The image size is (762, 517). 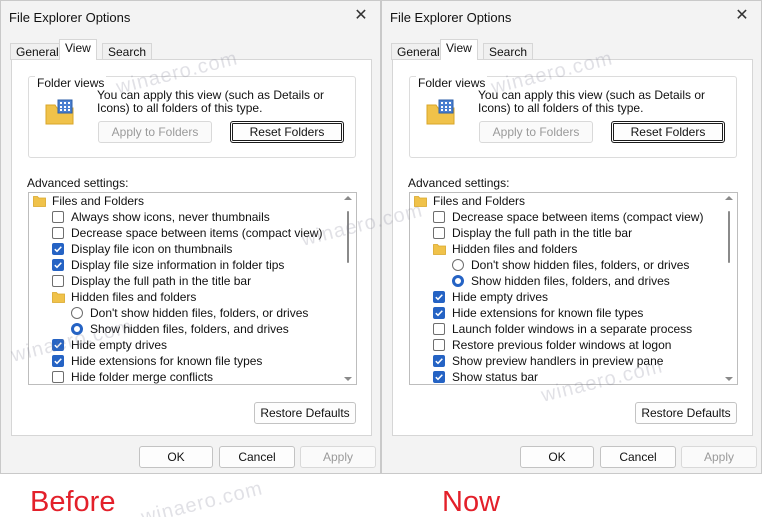 I want to click on advanced-settings-label: Advanced settings:, so click(x=459, y=183).